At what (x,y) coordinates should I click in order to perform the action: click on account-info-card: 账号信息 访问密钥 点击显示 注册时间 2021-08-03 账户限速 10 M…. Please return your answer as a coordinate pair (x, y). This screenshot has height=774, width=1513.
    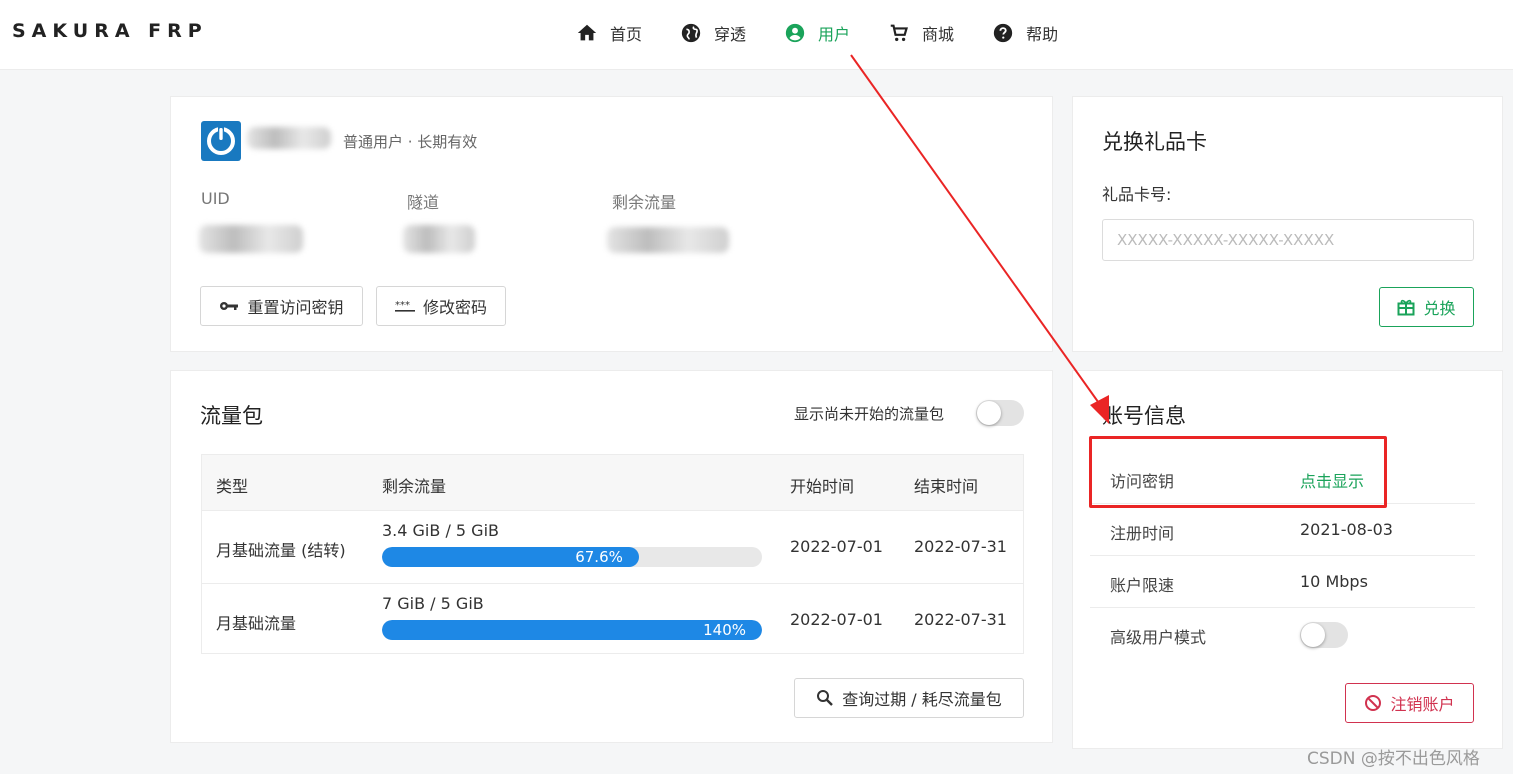
    Looking at the image, I should click on (1287, 559).